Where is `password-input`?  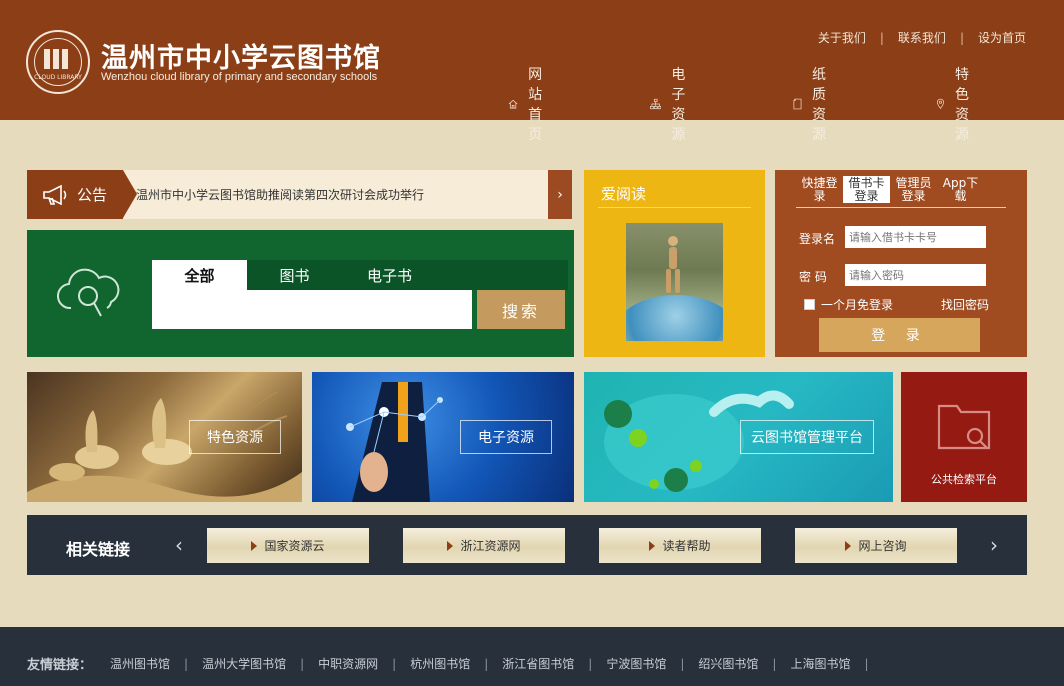
password-input is located at coordinates (915, 275).